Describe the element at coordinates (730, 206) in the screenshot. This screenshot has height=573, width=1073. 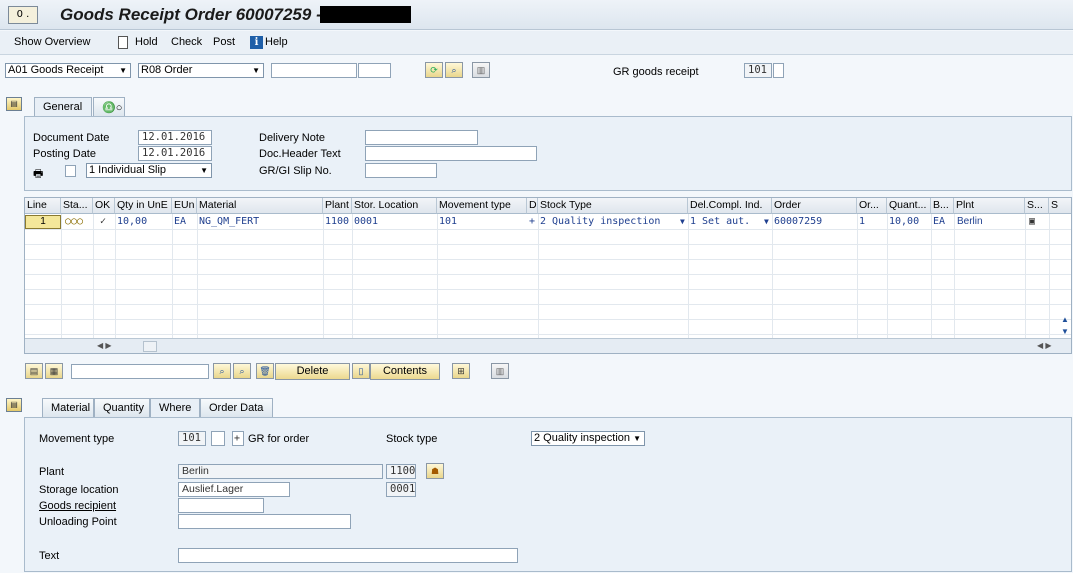
I see `column-header-del-compl: Del.Compl. Ind.` at that location.